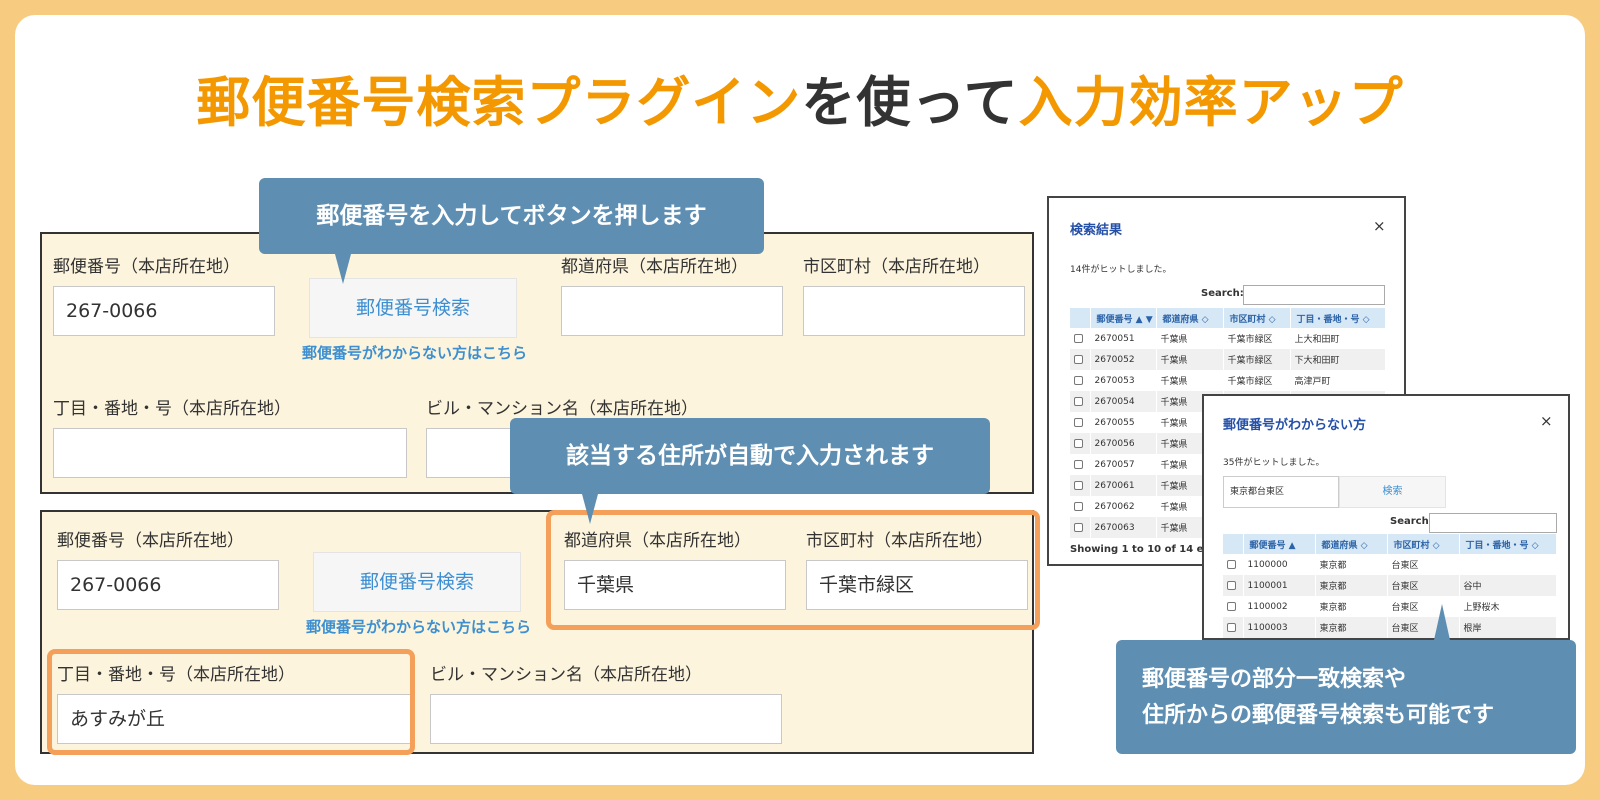 The width and height of the screenshot is (1600, 800). What do you see at coordinates (1123, 401) in the screenshot?
I see `cell-zip: 2670054` at bounding box center [1123, 401].